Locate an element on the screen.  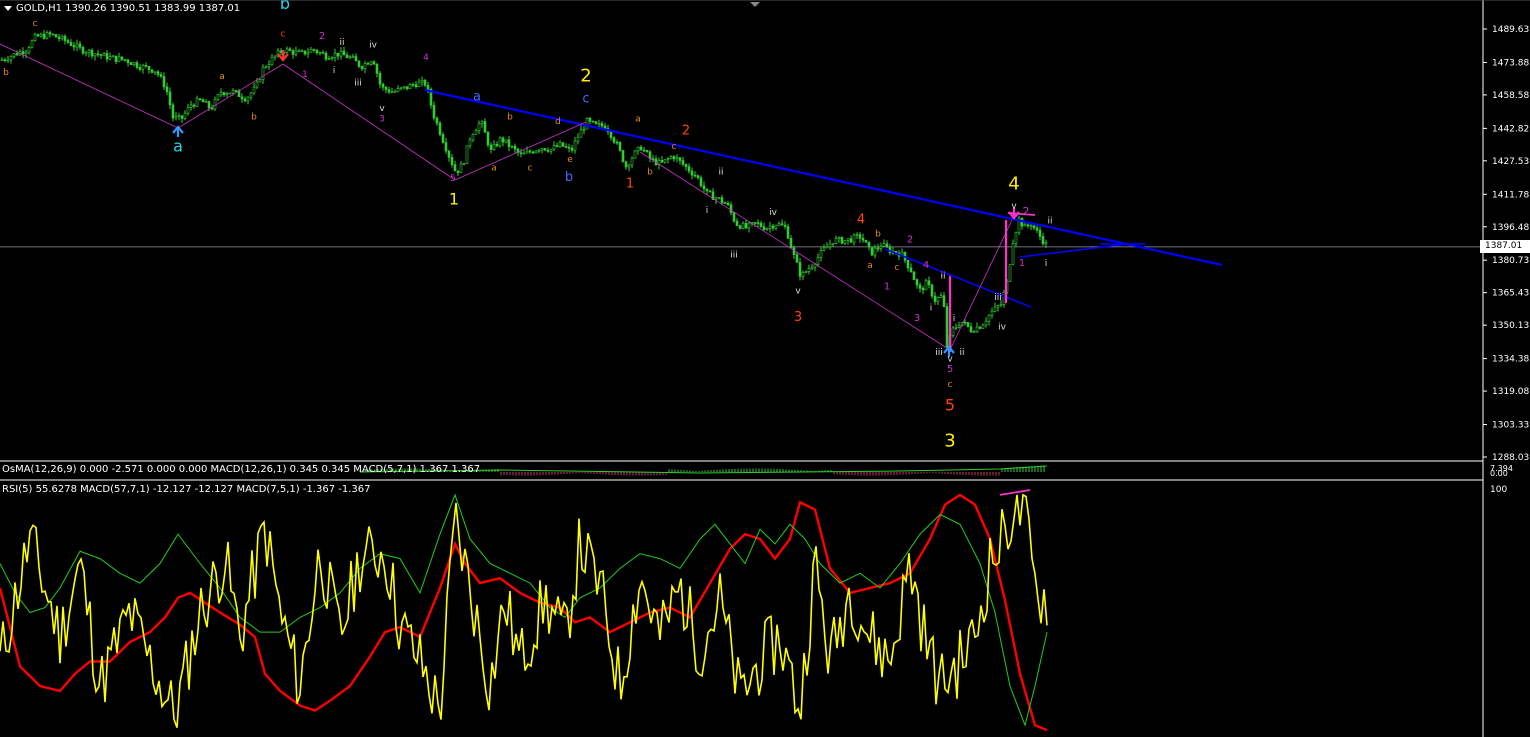
wave-label: 3 is located at coordinates (917, 318).